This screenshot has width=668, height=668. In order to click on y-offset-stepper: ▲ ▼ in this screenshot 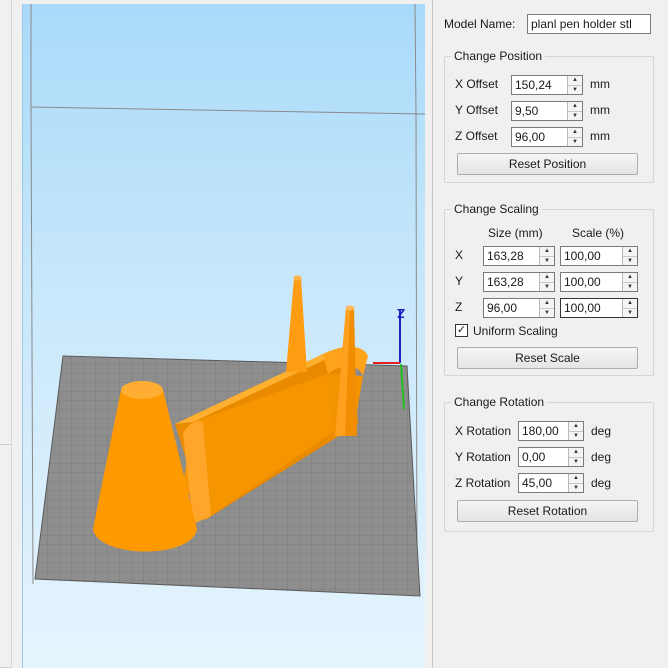, I will do `click(574, 111)`.